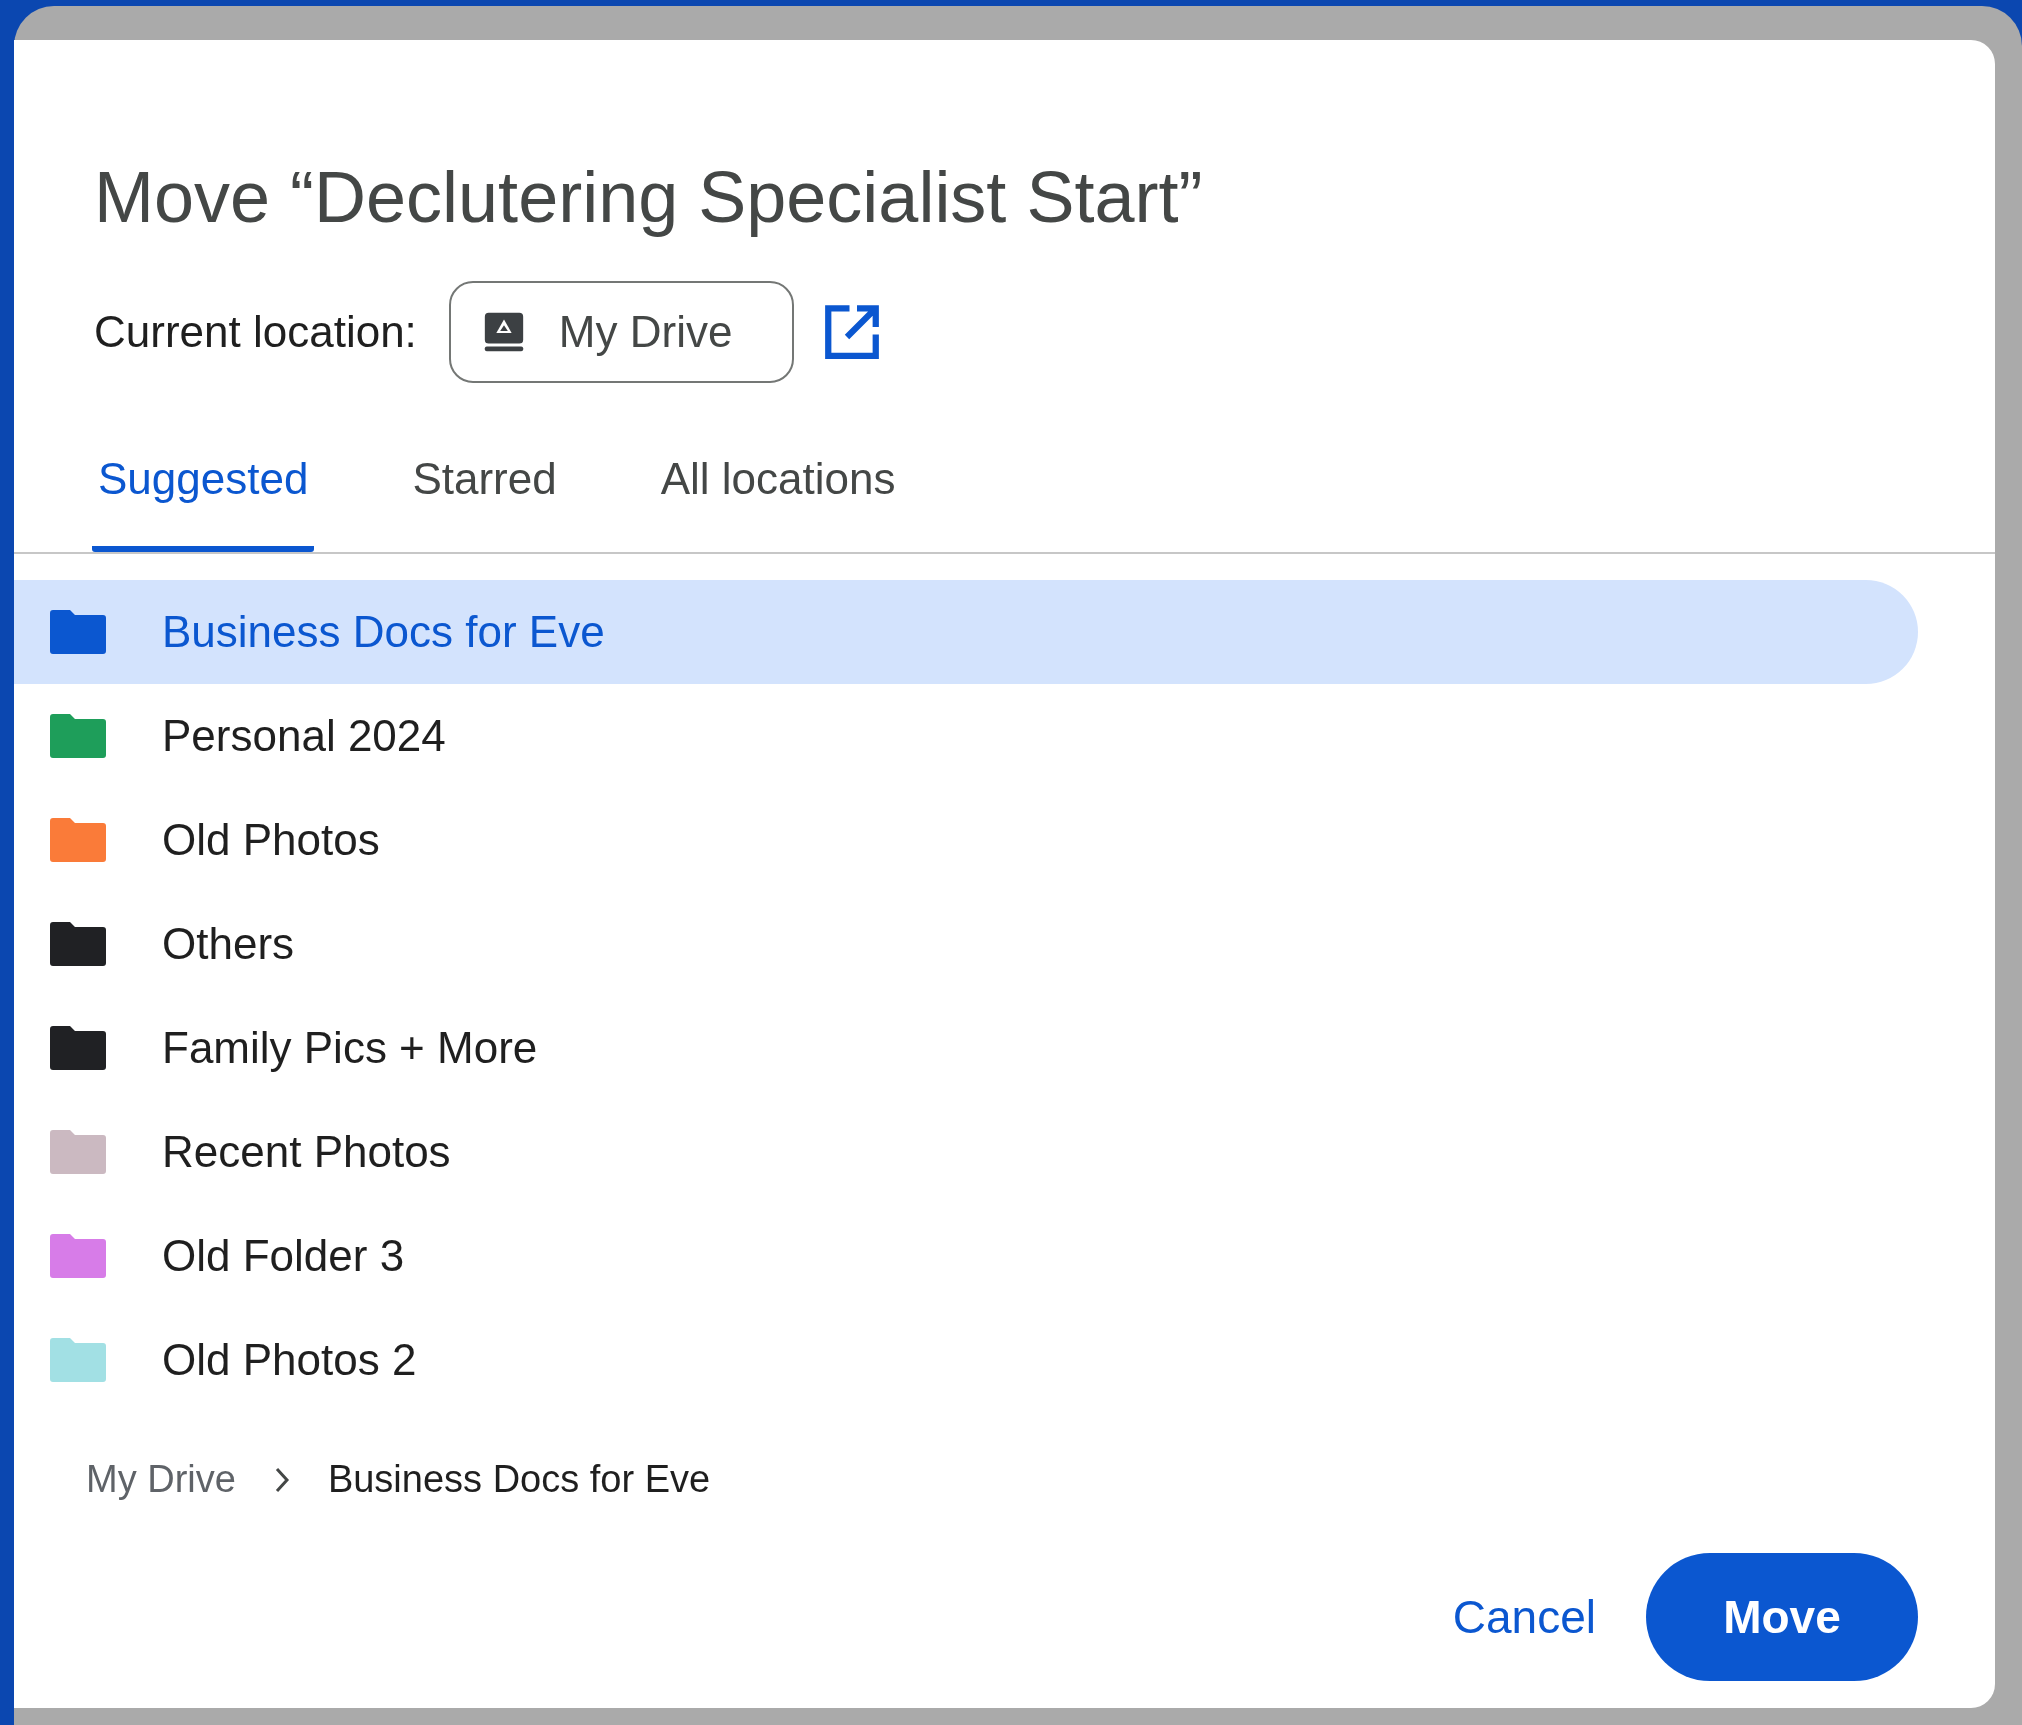 The image size is (2022, 1725). Describe the element at coordinates (966, 1152) in the screenshot. I see `folder-row: Recent Photos` at that location.